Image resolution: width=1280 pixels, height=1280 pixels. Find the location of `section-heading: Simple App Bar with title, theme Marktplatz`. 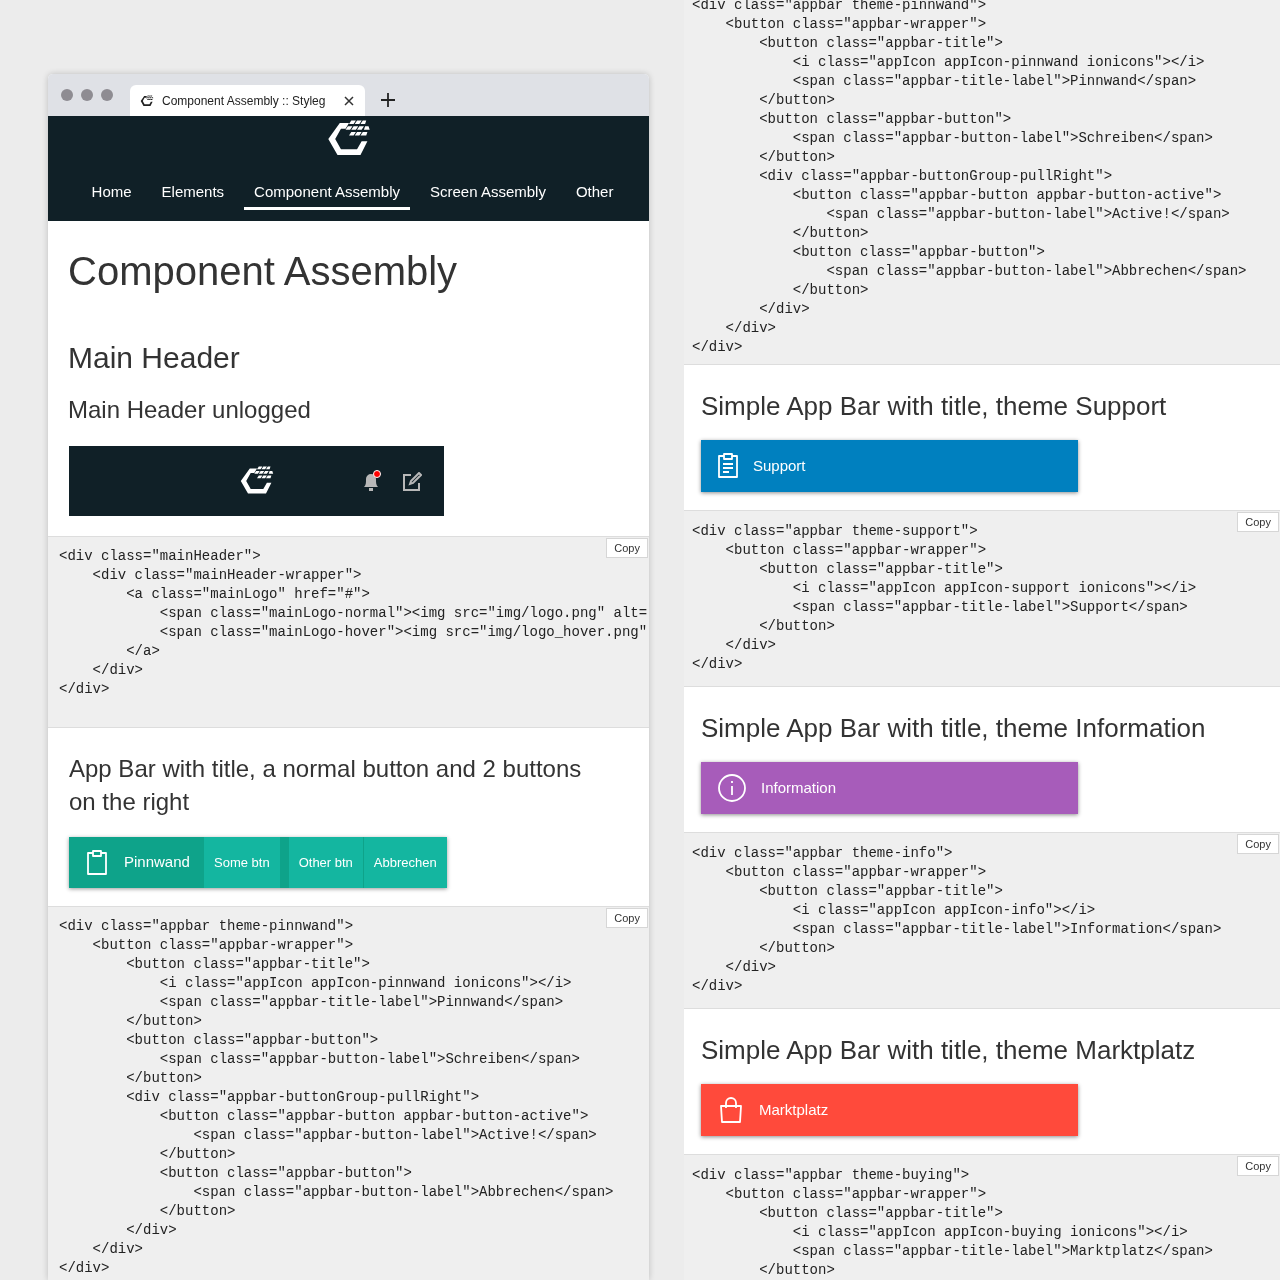

section-heading: Simple App Bar with title, theme Marktplatz is located at coordinates (949, 1050).